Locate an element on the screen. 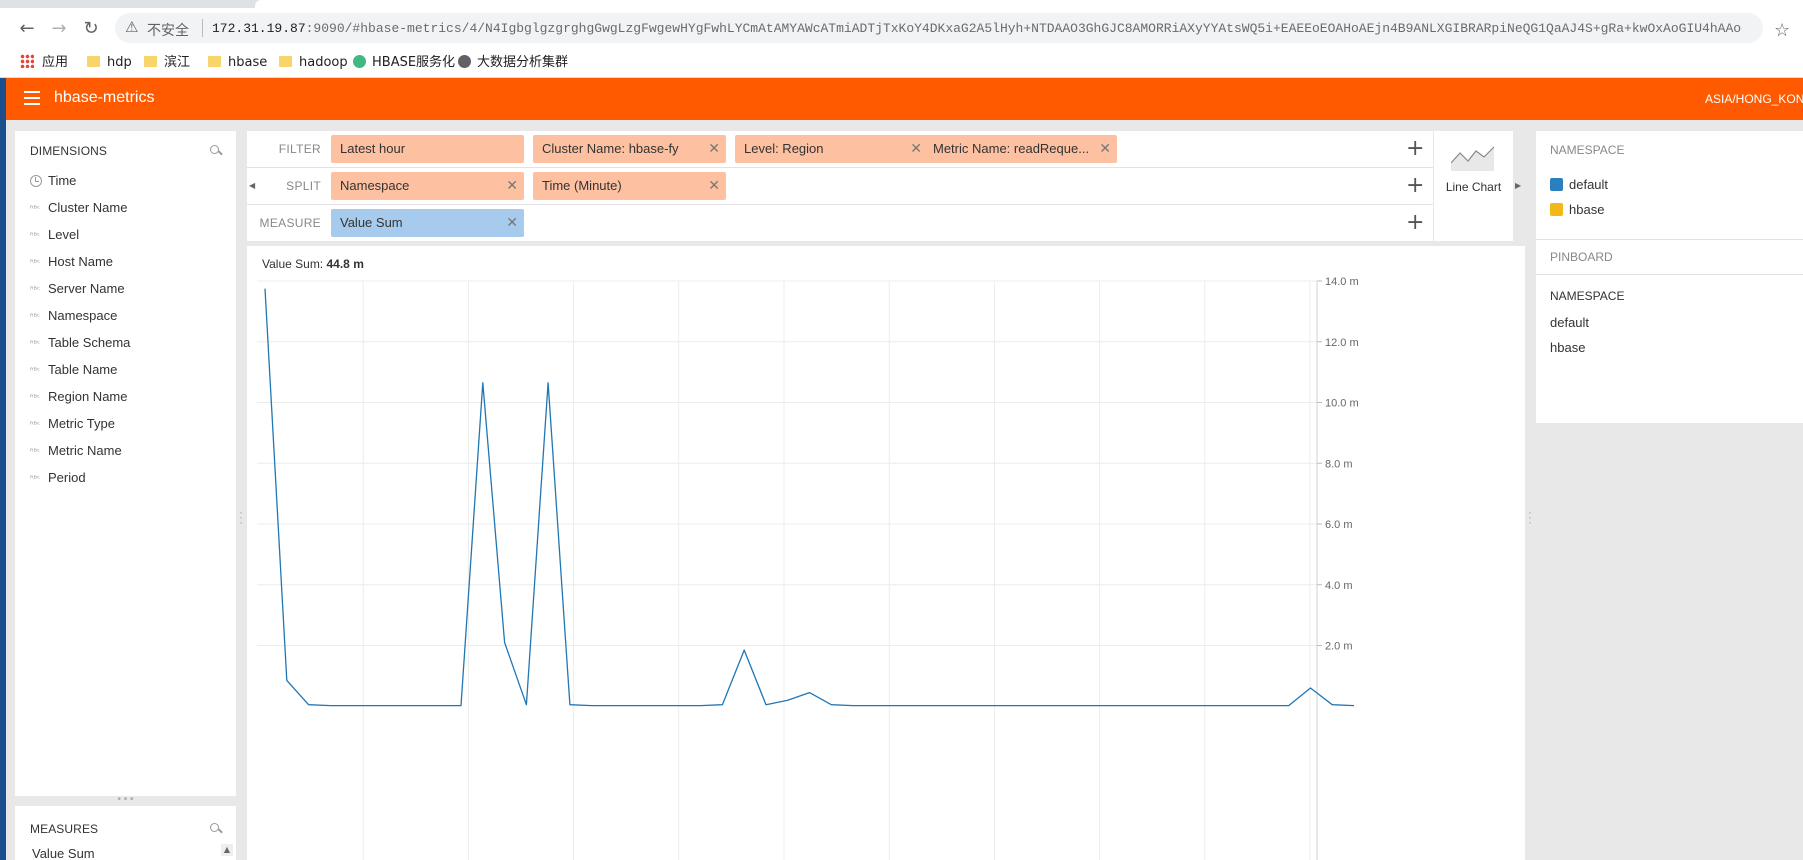 The image size is (1803, 860). dimension-label: Table Name is located at coordinates (83, 369).